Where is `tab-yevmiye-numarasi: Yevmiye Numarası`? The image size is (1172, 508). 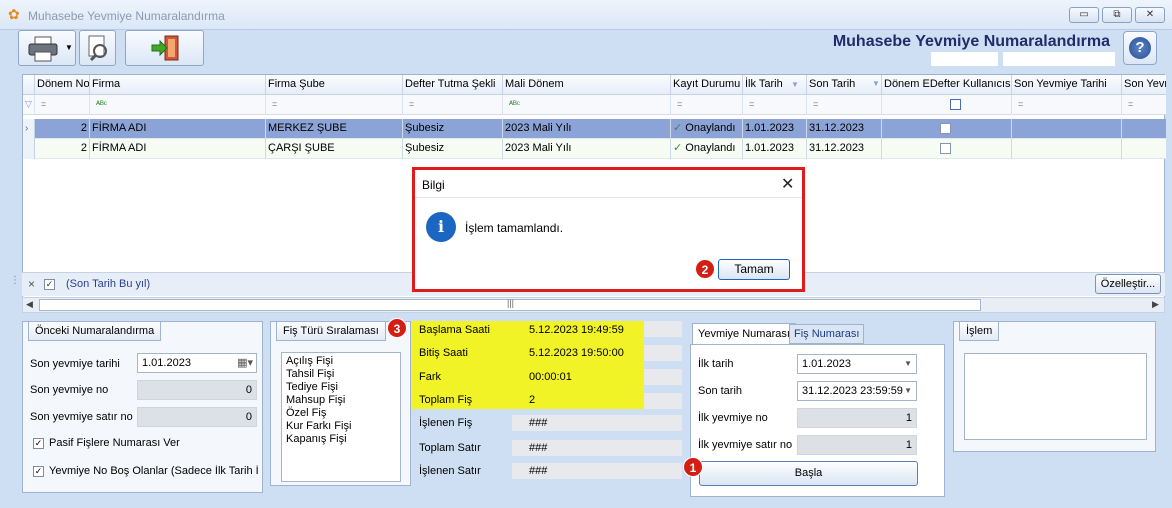
tab-yevmiye-numarasi: Yevmiye Numarası is located at coordinates (744, 334).